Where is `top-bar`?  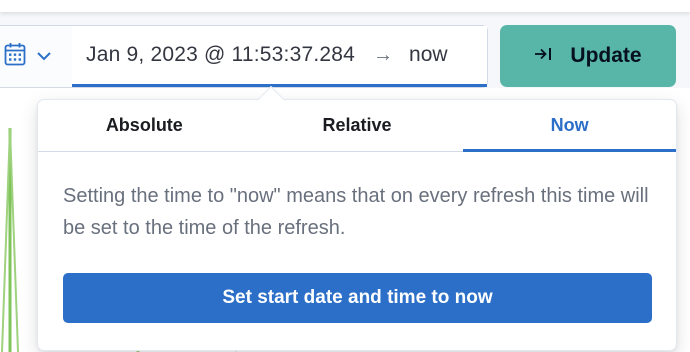 top-bar is located at coordinates (345, 6).